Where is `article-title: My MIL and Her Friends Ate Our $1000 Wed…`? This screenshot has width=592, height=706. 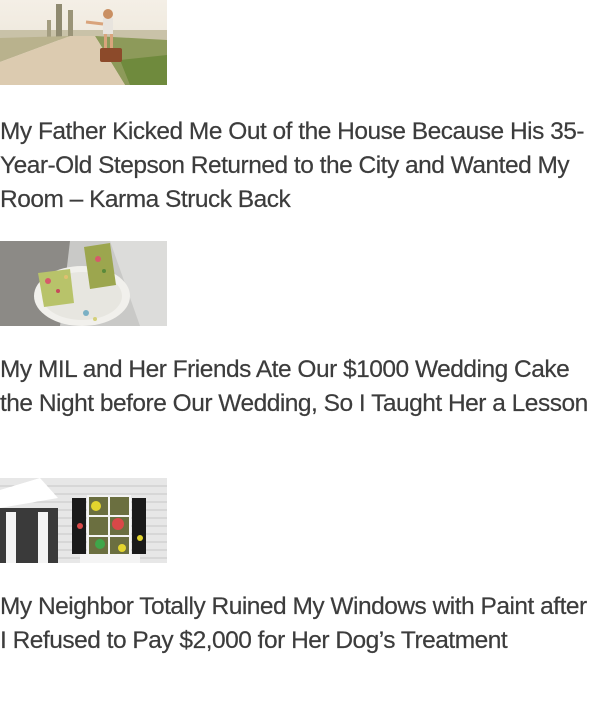
article-title: My MIL and Her Friends Ate Our $1000 Wed… is located at coordinates (296, 387).